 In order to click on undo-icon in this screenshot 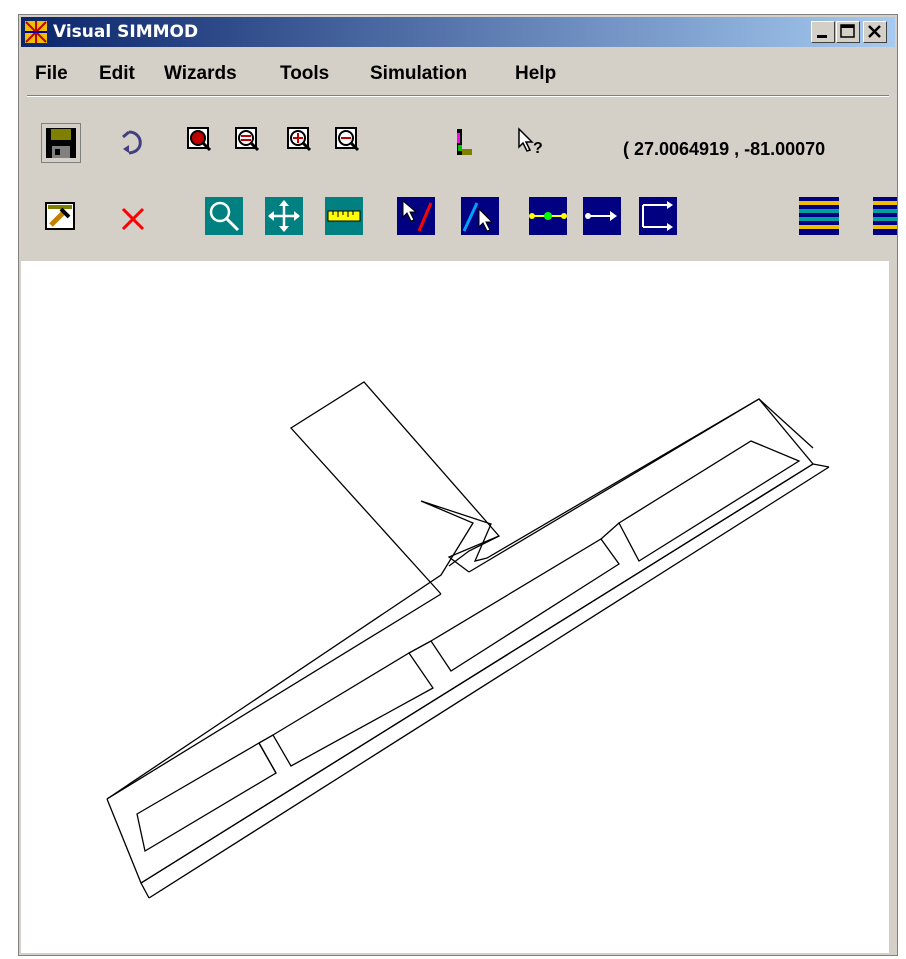, I will do `click(132, 142)`.